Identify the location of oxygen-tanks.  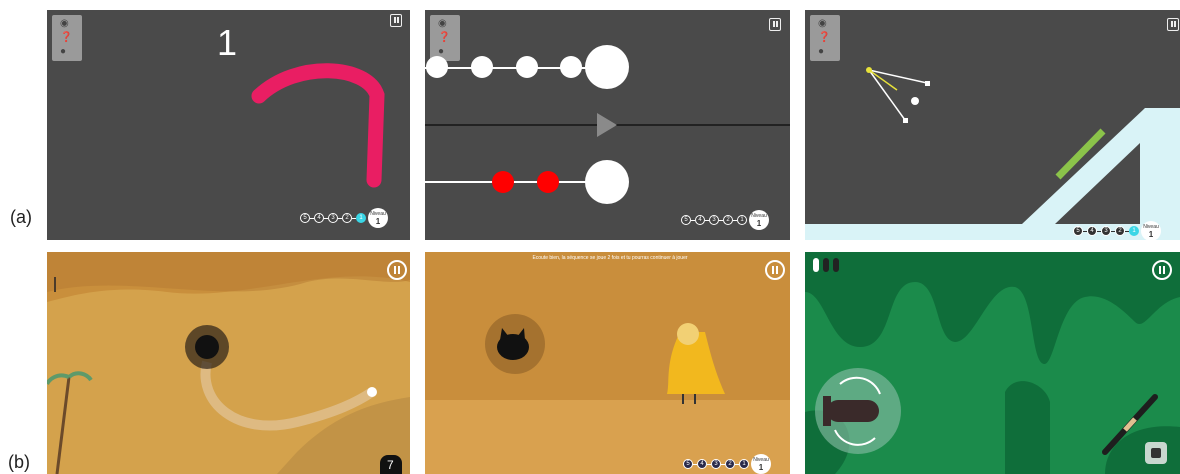
(826, 265).